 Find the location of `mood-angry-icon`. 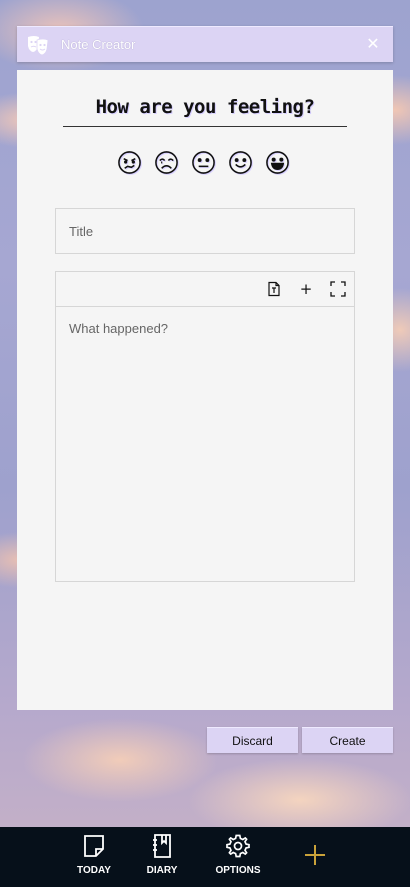

mood-angry-icon is located at coordinates (129, 162).